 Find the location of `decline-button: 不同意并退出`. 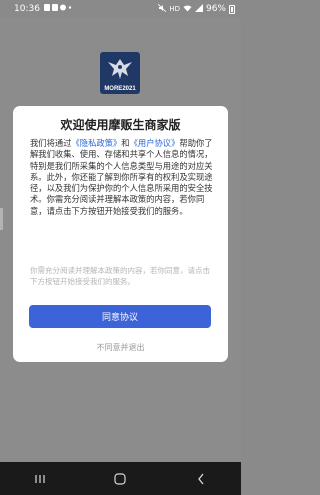

decline-button: 不同意并退出 is located at coordinates (120, 348).